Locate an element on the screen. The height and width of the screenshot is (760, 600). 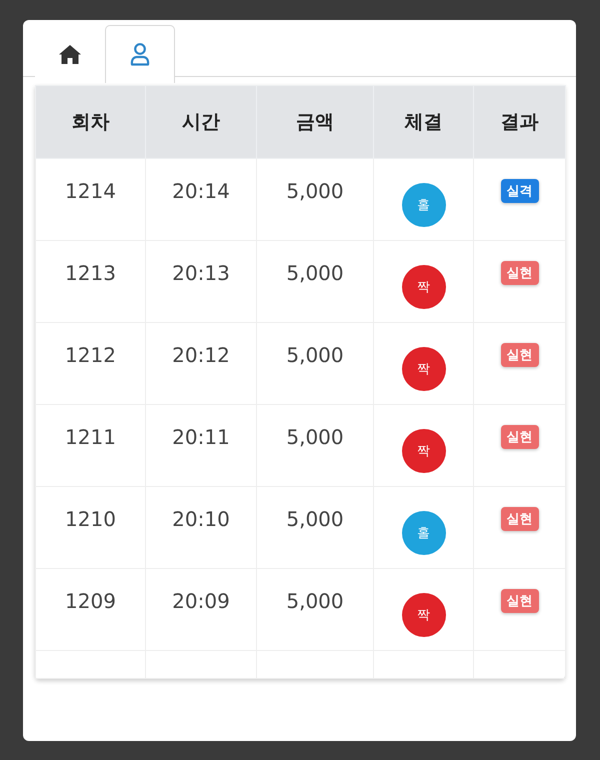
table-cell: 20:12 is located at coordinates (201, 363).